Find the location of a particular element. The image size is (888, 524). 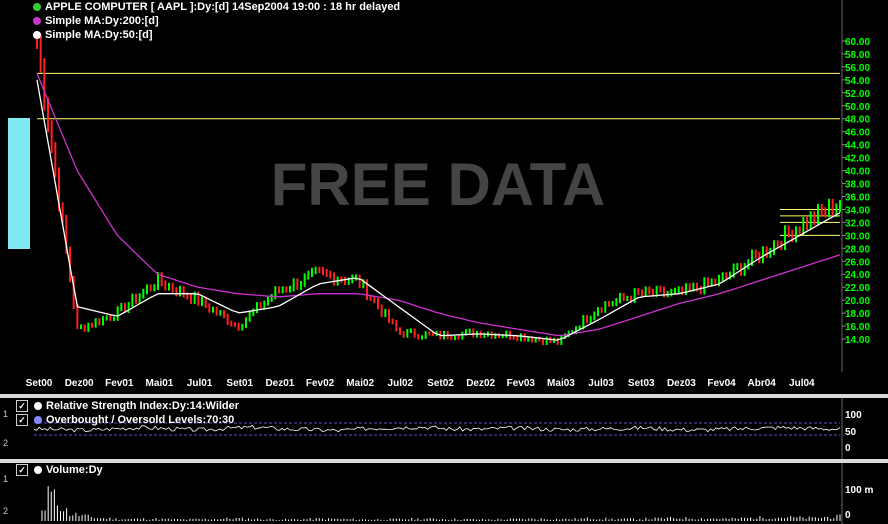

rsi-pane-number-bottom: 2 is located at coordinates (6, 443).